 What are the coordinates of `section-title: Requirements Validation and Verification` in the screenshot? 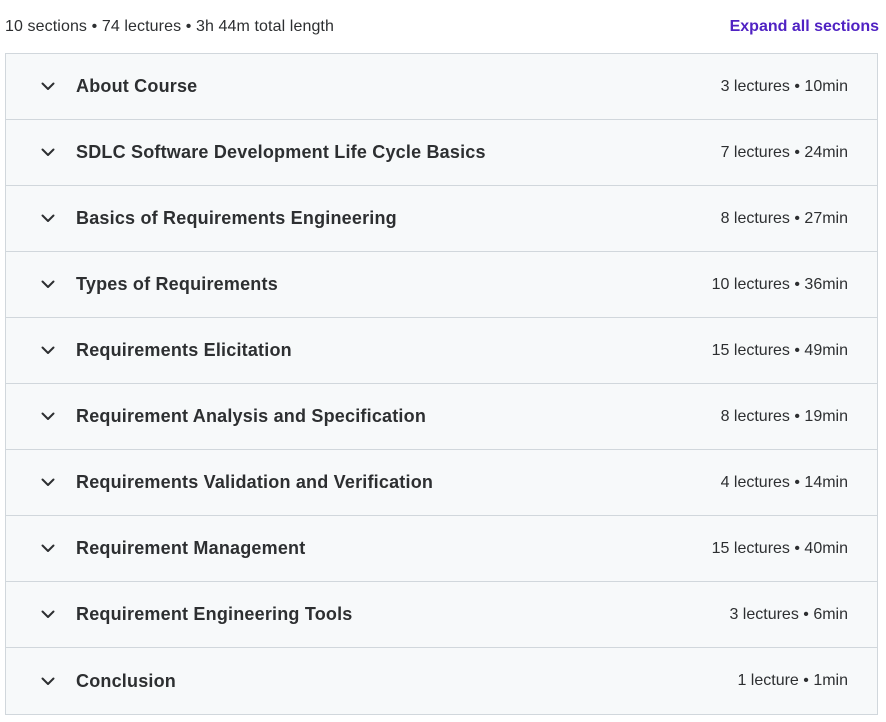 It's located at (255, 482).